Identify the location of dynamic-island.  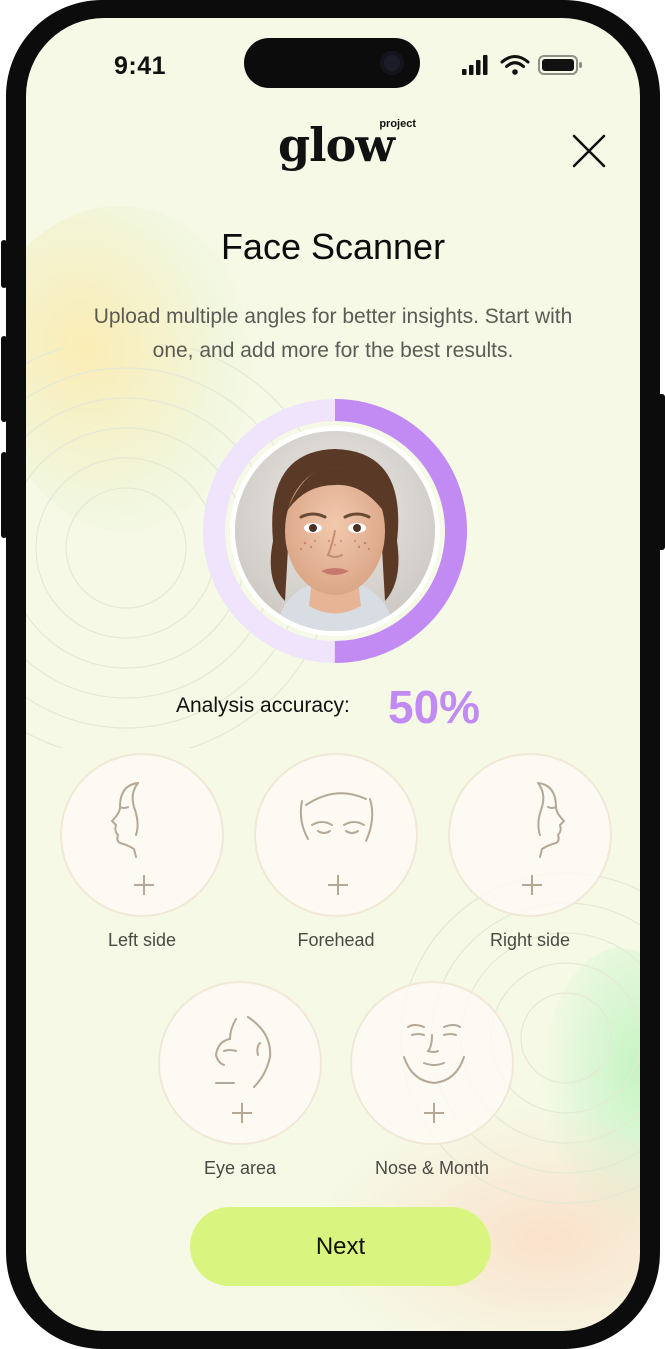
(332, 63).